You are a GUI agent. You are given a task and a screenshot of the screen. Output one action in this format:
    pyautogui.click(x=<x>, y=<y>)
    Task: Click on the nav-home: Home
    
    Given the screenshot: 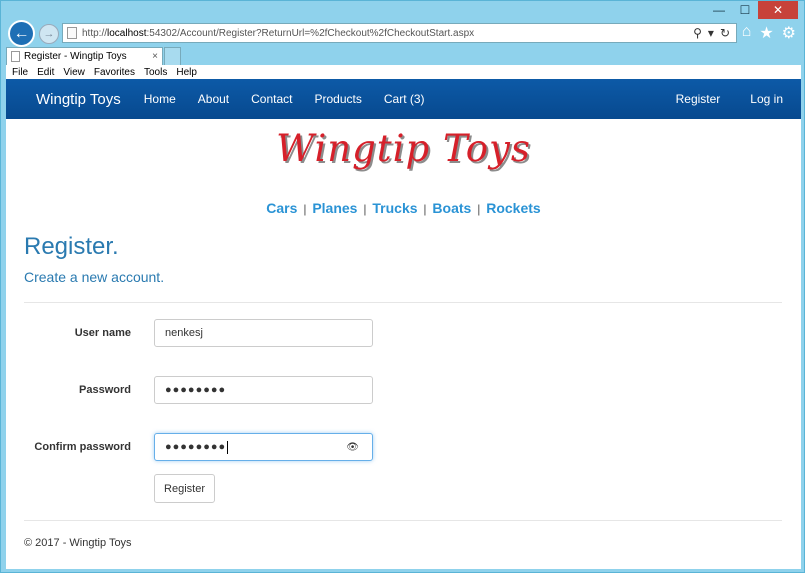 What is the action you would take?
    pyautogui.click(x=160, y=99)
    